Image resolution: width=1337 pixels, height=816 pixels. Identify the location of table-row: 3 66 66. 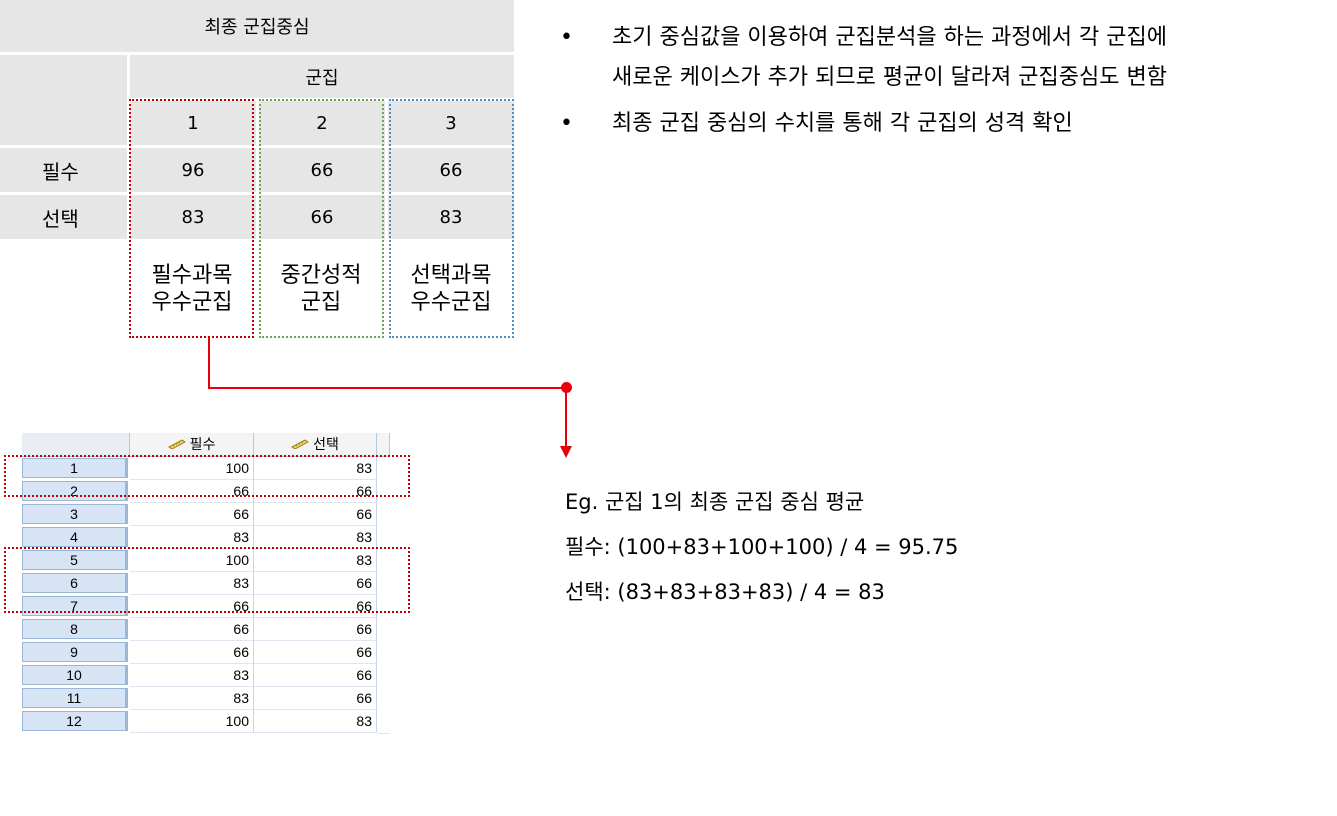
(206, 515).